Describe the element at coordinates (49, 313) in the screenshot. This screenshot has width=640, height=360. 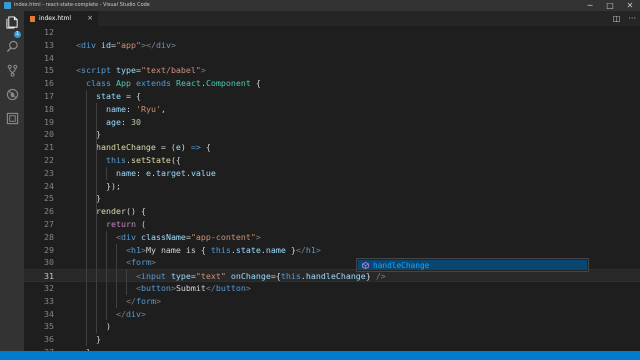
I see `line-number: 34` at that location.